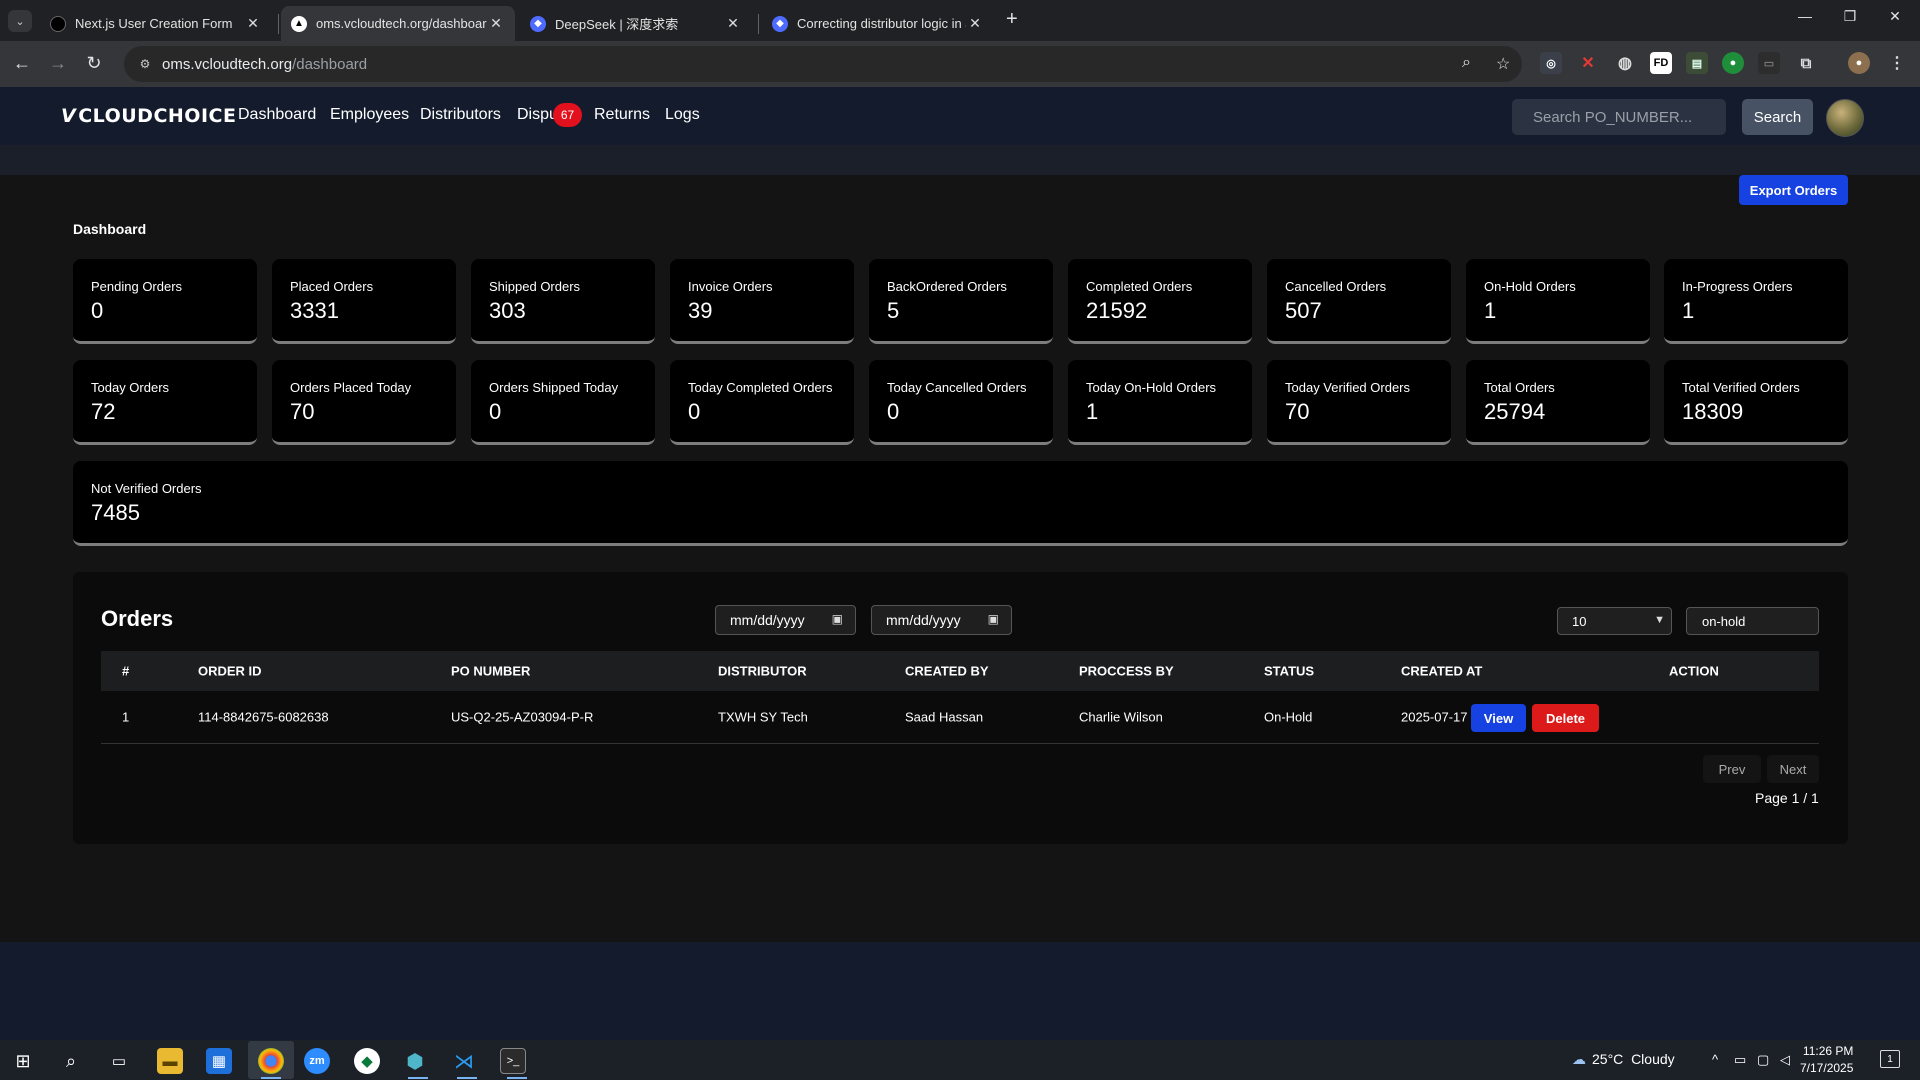 The width and height of the screenshot is (1920, 1080). Describe the element at coordinates (1890, 1059) in the screenshot. I see `notification-center-icon: 1` at that location.